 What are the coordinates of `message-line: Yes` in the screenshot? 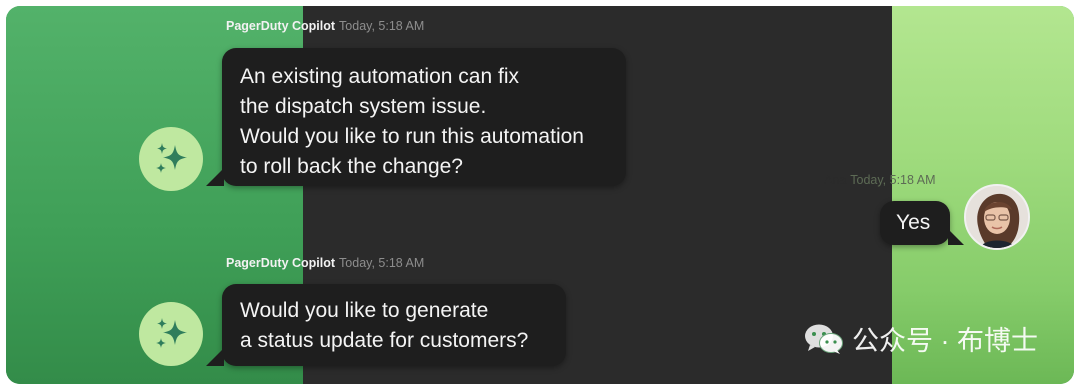 It's located at (913, 222).